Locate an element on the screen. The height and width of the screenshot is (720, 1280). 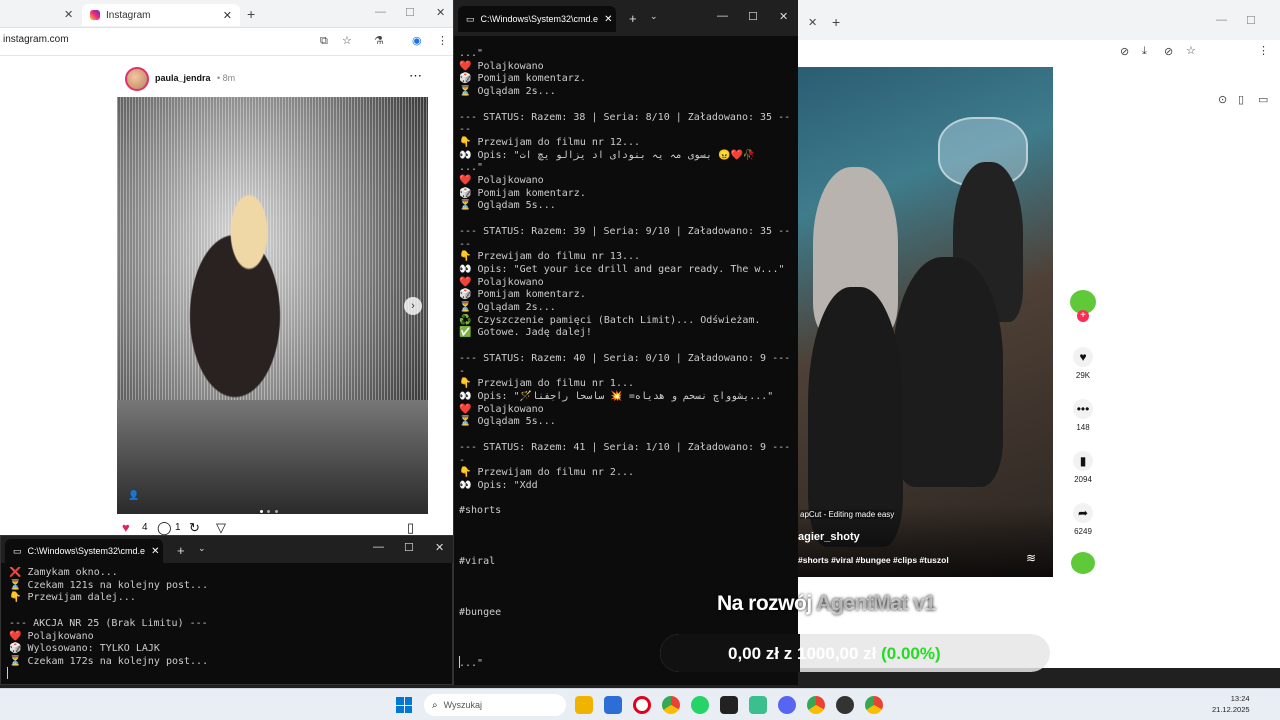
caption-brand: apCut - Editing made easy is located at coordinates (847, 514).